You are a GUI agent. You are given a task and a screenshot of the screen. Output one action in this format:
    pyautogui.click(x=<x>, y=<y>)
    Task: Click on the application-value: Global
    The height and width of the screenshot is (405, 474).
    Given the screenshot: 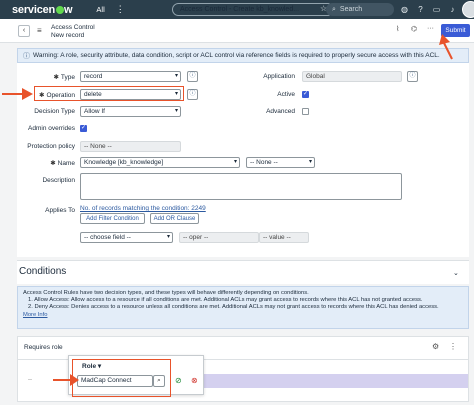 What is the action you would take?
    pyautogui.click(x=315, y=76)
    